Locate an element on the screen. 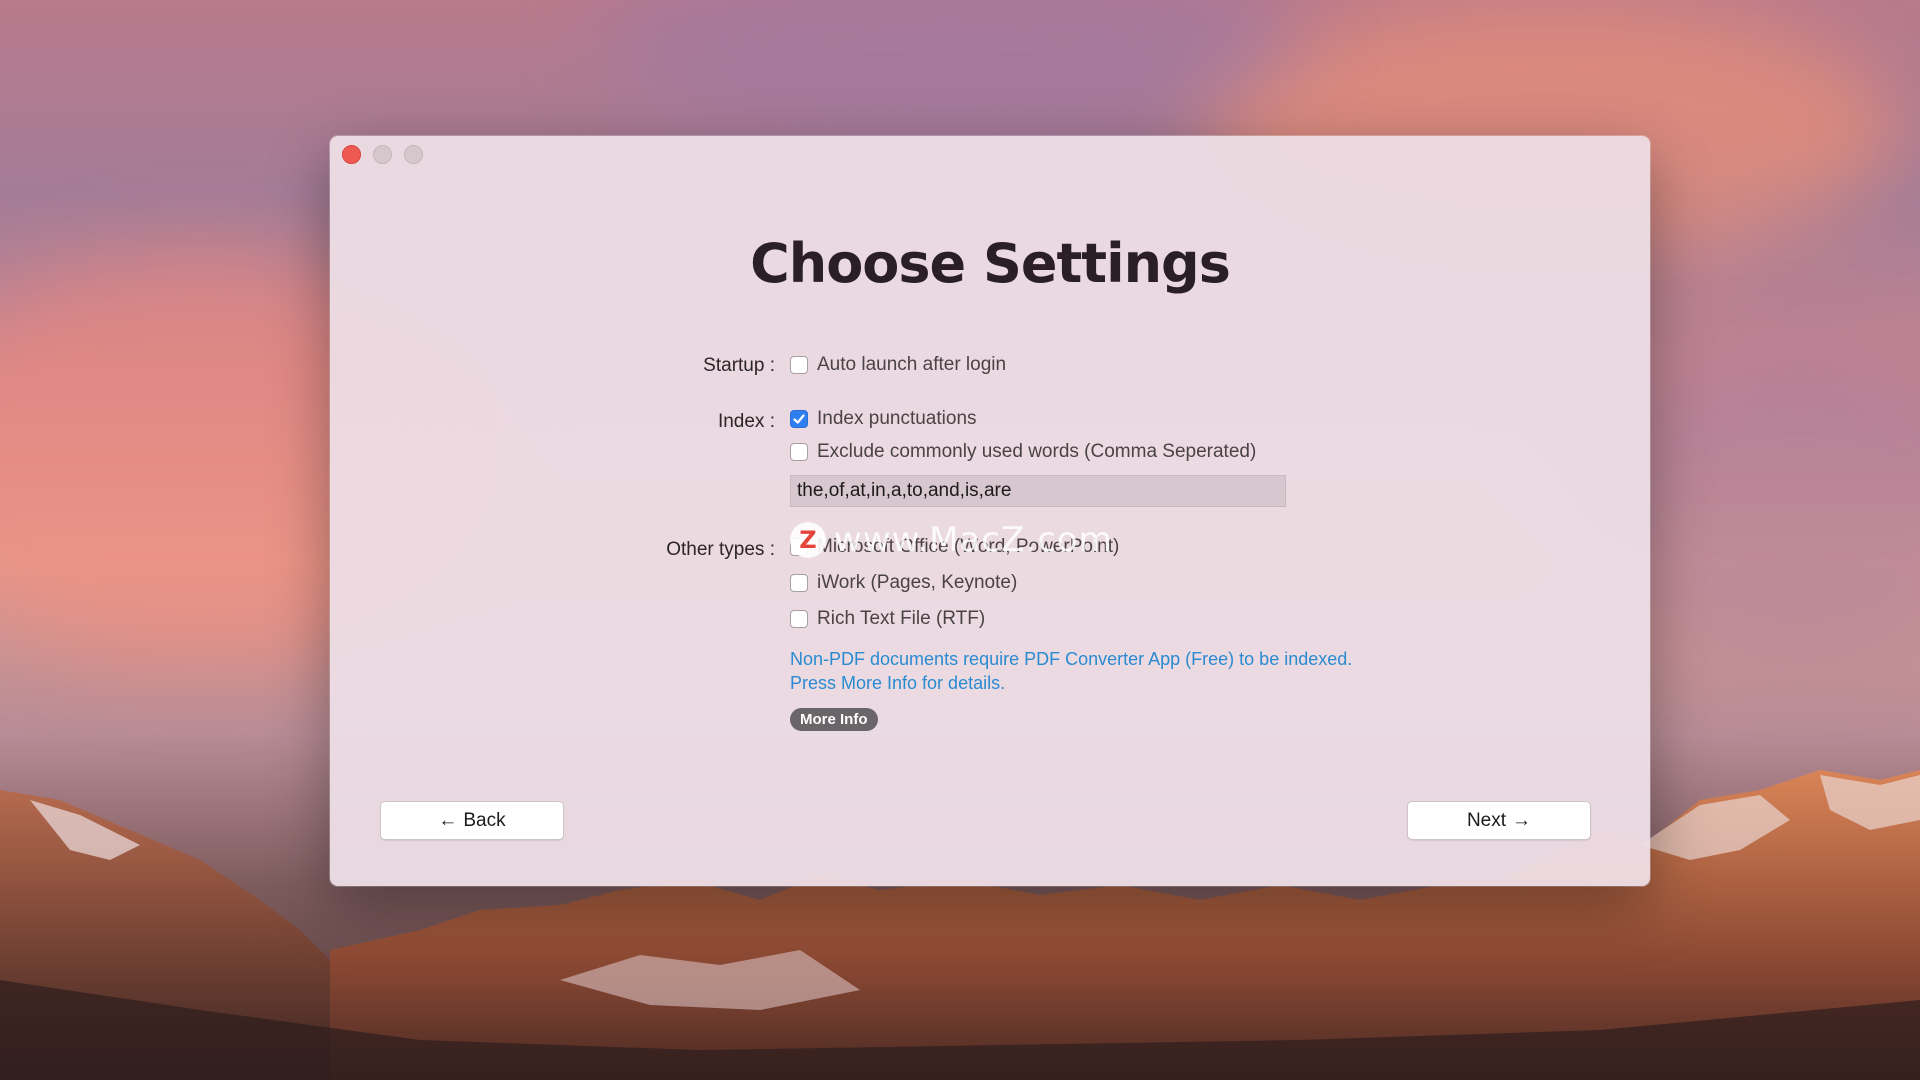 Image resolution: width=1920 pixels, height=1080 pixels. checkmark-icon is located at coordinates (799, 419).